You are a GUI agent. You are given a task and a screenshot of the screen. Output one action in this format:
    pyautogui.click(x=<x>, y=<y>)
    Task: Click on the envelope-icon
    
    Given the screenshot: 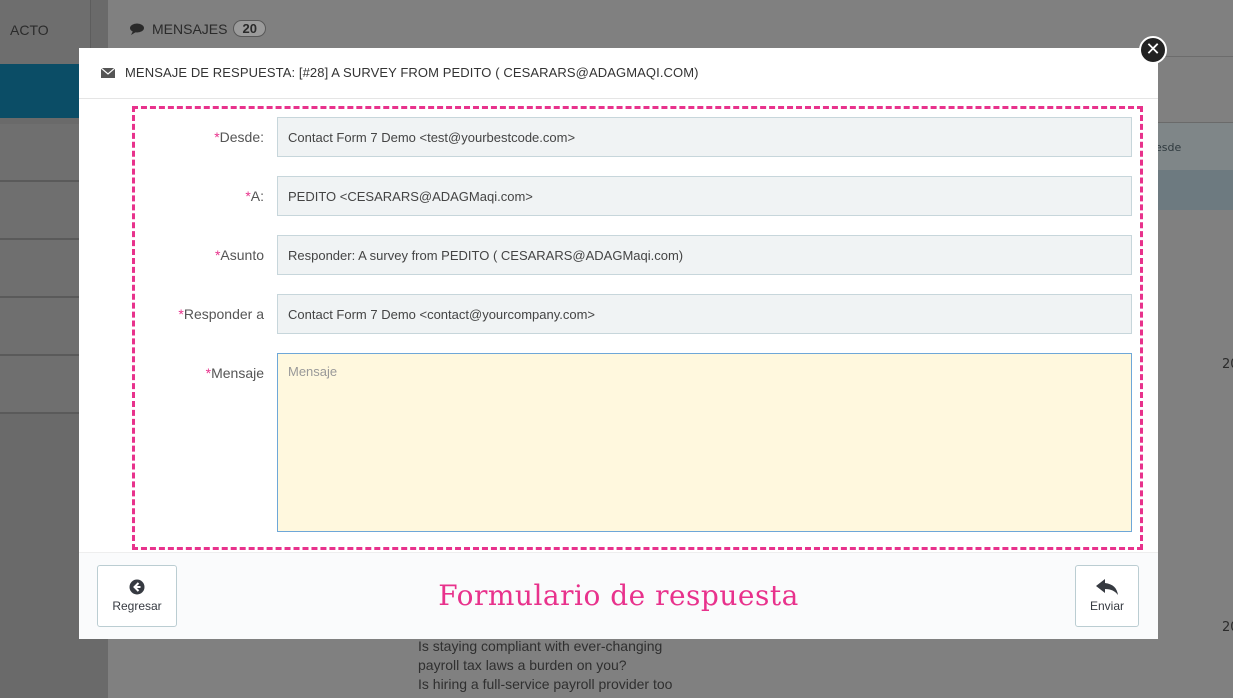 What is the action you would take?
    pyautogui.click(x=108, y=73)
    